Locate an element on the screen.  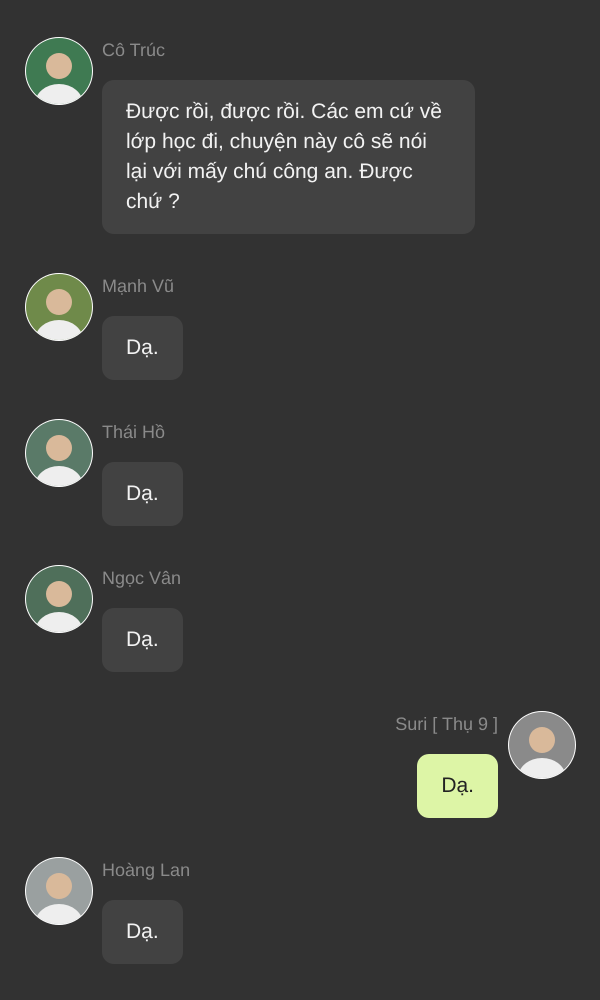
sender-name: Thái Hồ is located at coordinates (134, 432).